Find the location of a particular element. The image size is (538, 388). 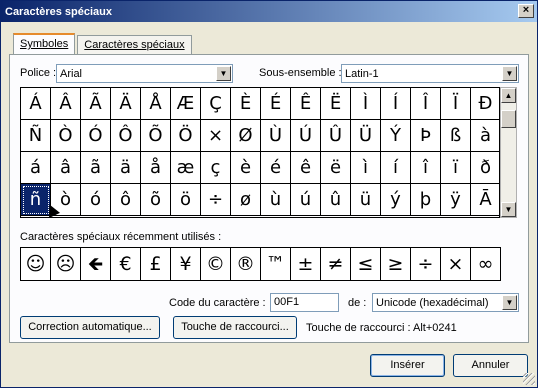

cancel-button: Annuler is located at coordinates (490, 365).